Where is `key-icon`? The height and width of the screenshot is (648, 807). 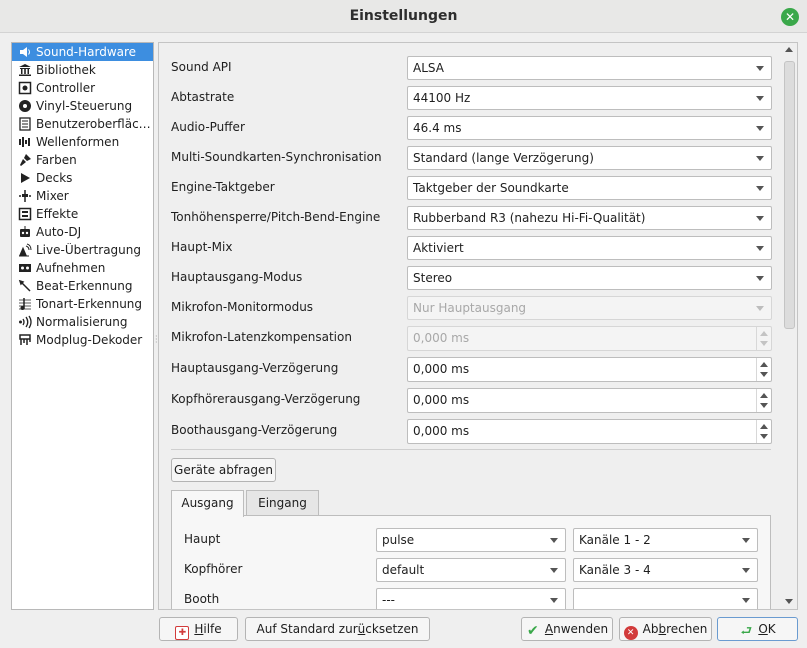 key-icon is located at coordinates (25, 304).